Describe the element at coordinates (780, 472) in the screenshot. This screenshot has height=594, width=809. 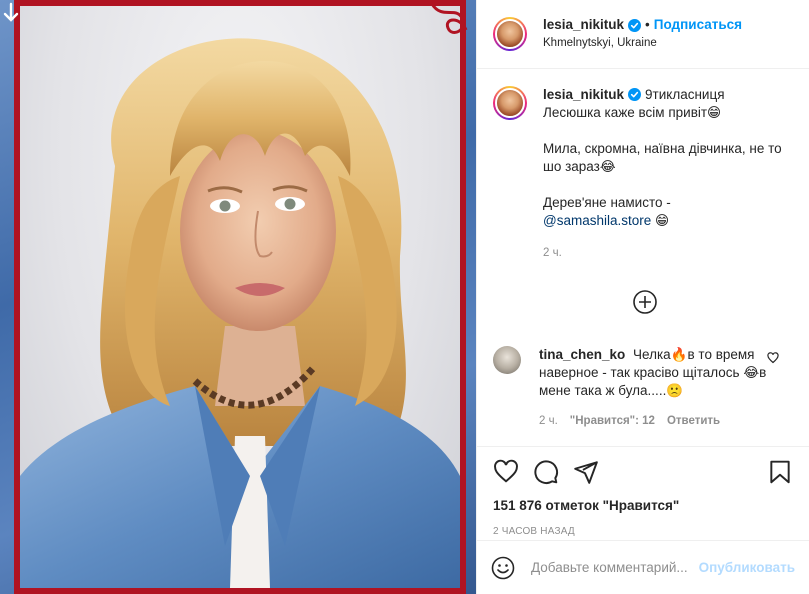
I see `bookmark-icon` at that location.